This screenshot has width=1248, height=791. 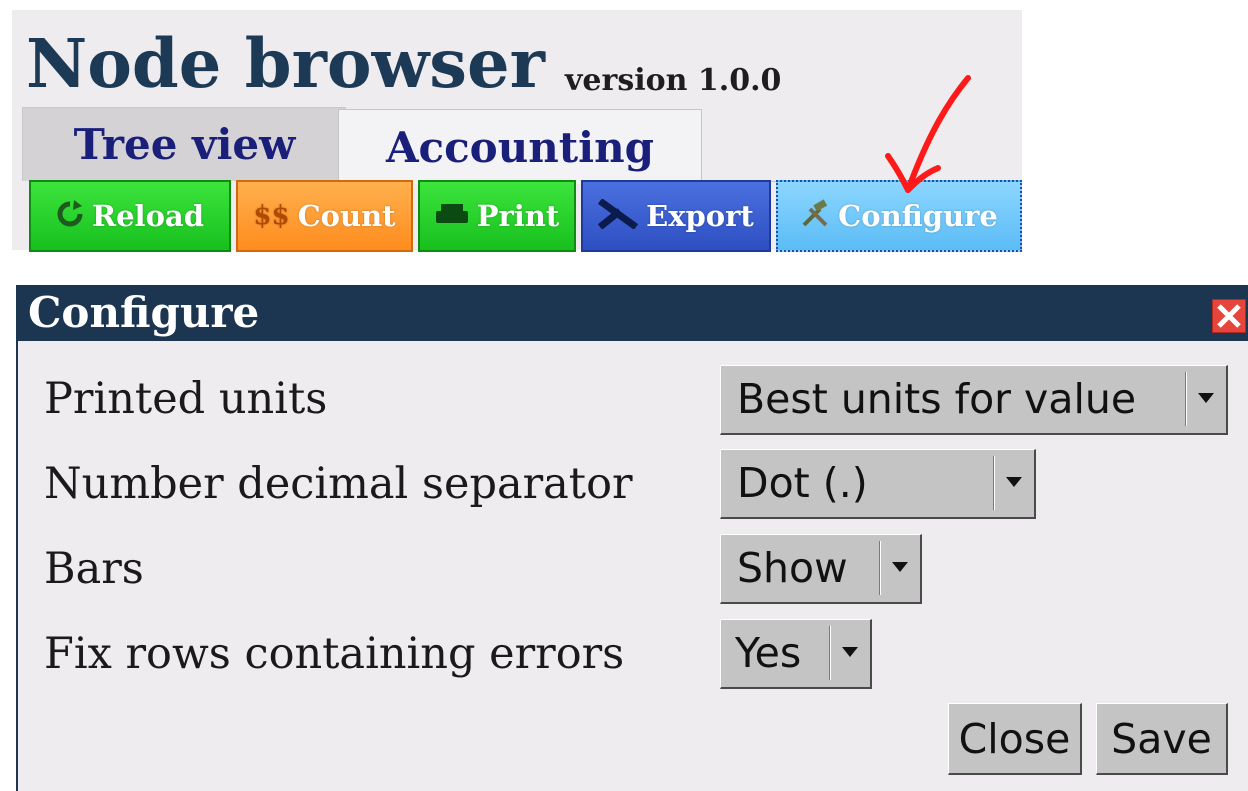 What do you see at coordinates (518, 216) in the screenshot?
I see `print-label: Print` at bounding box center [518, 216].